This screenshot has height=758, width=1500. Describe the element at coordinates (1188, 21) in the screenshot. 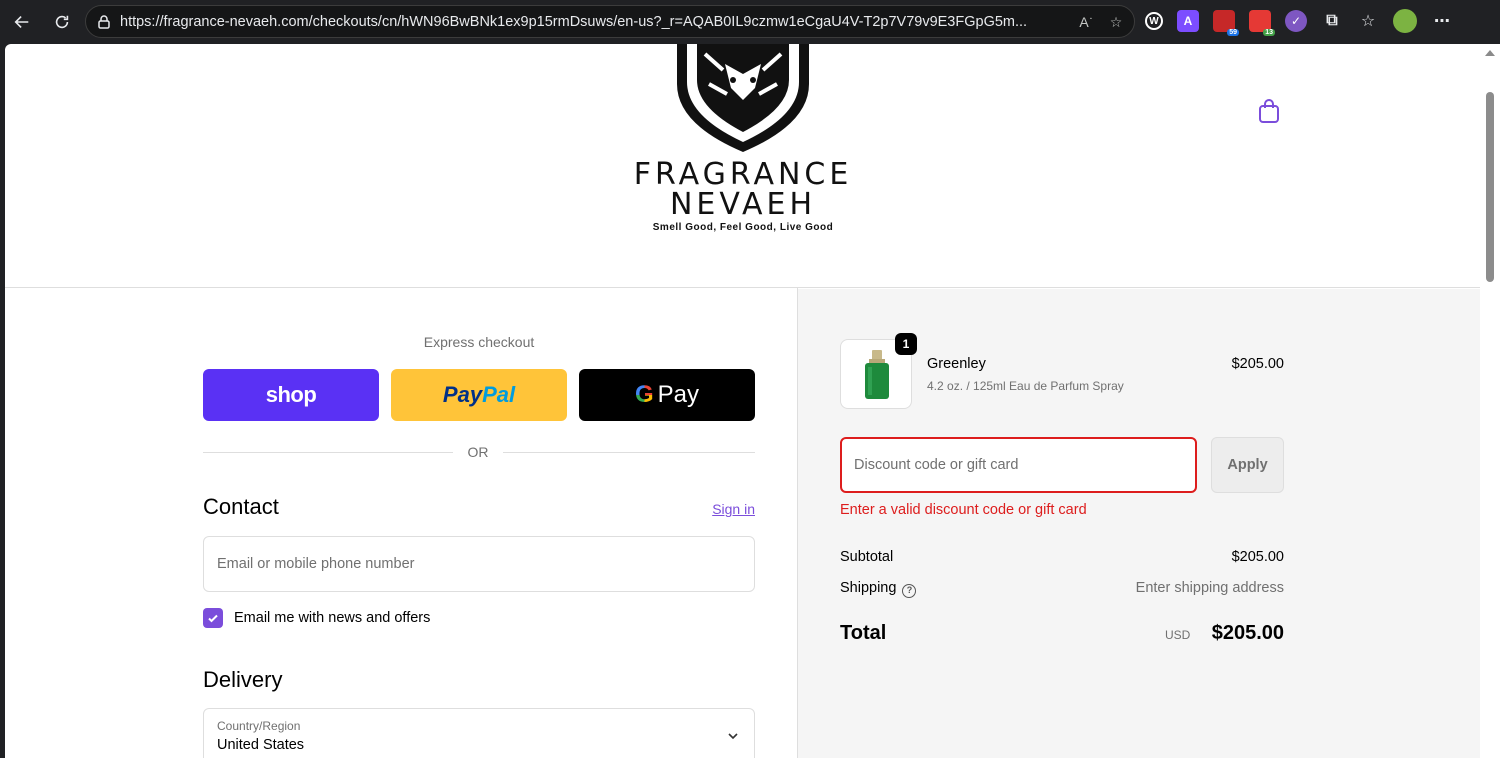

I see `a-extension-icon: A` at that location.